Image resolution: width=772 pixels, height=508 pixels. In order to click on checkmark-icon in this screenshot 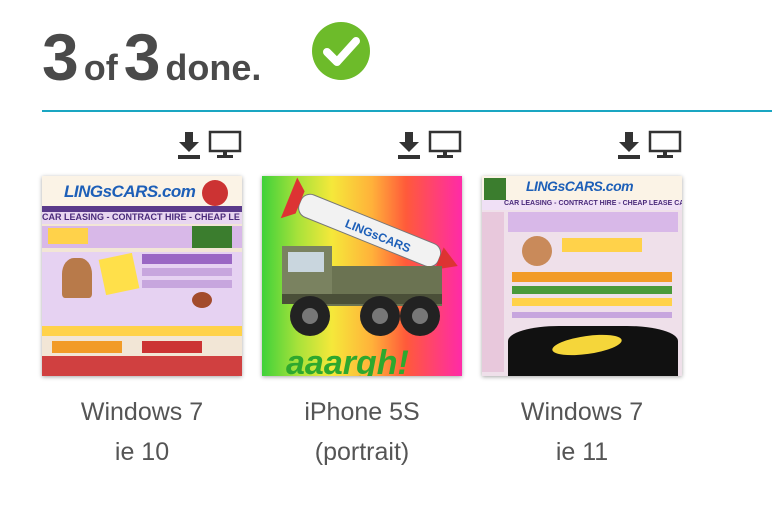, I will do `click(341, 51)`.